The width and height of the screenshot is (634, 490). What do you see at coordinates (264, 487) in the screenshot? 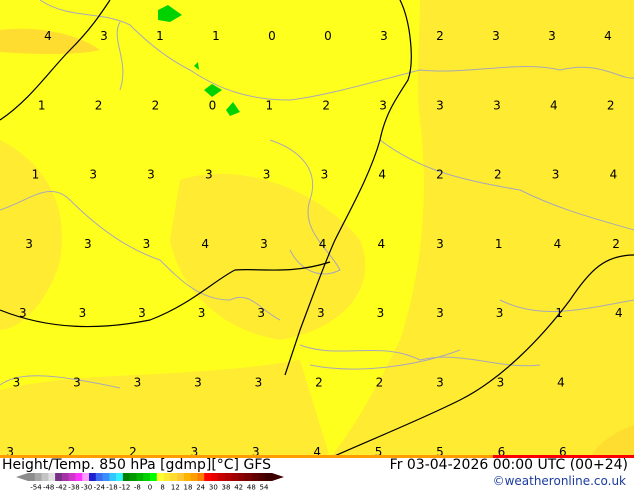
I see `colorbar-tick-label: 54` at bounding box center [264, 487].